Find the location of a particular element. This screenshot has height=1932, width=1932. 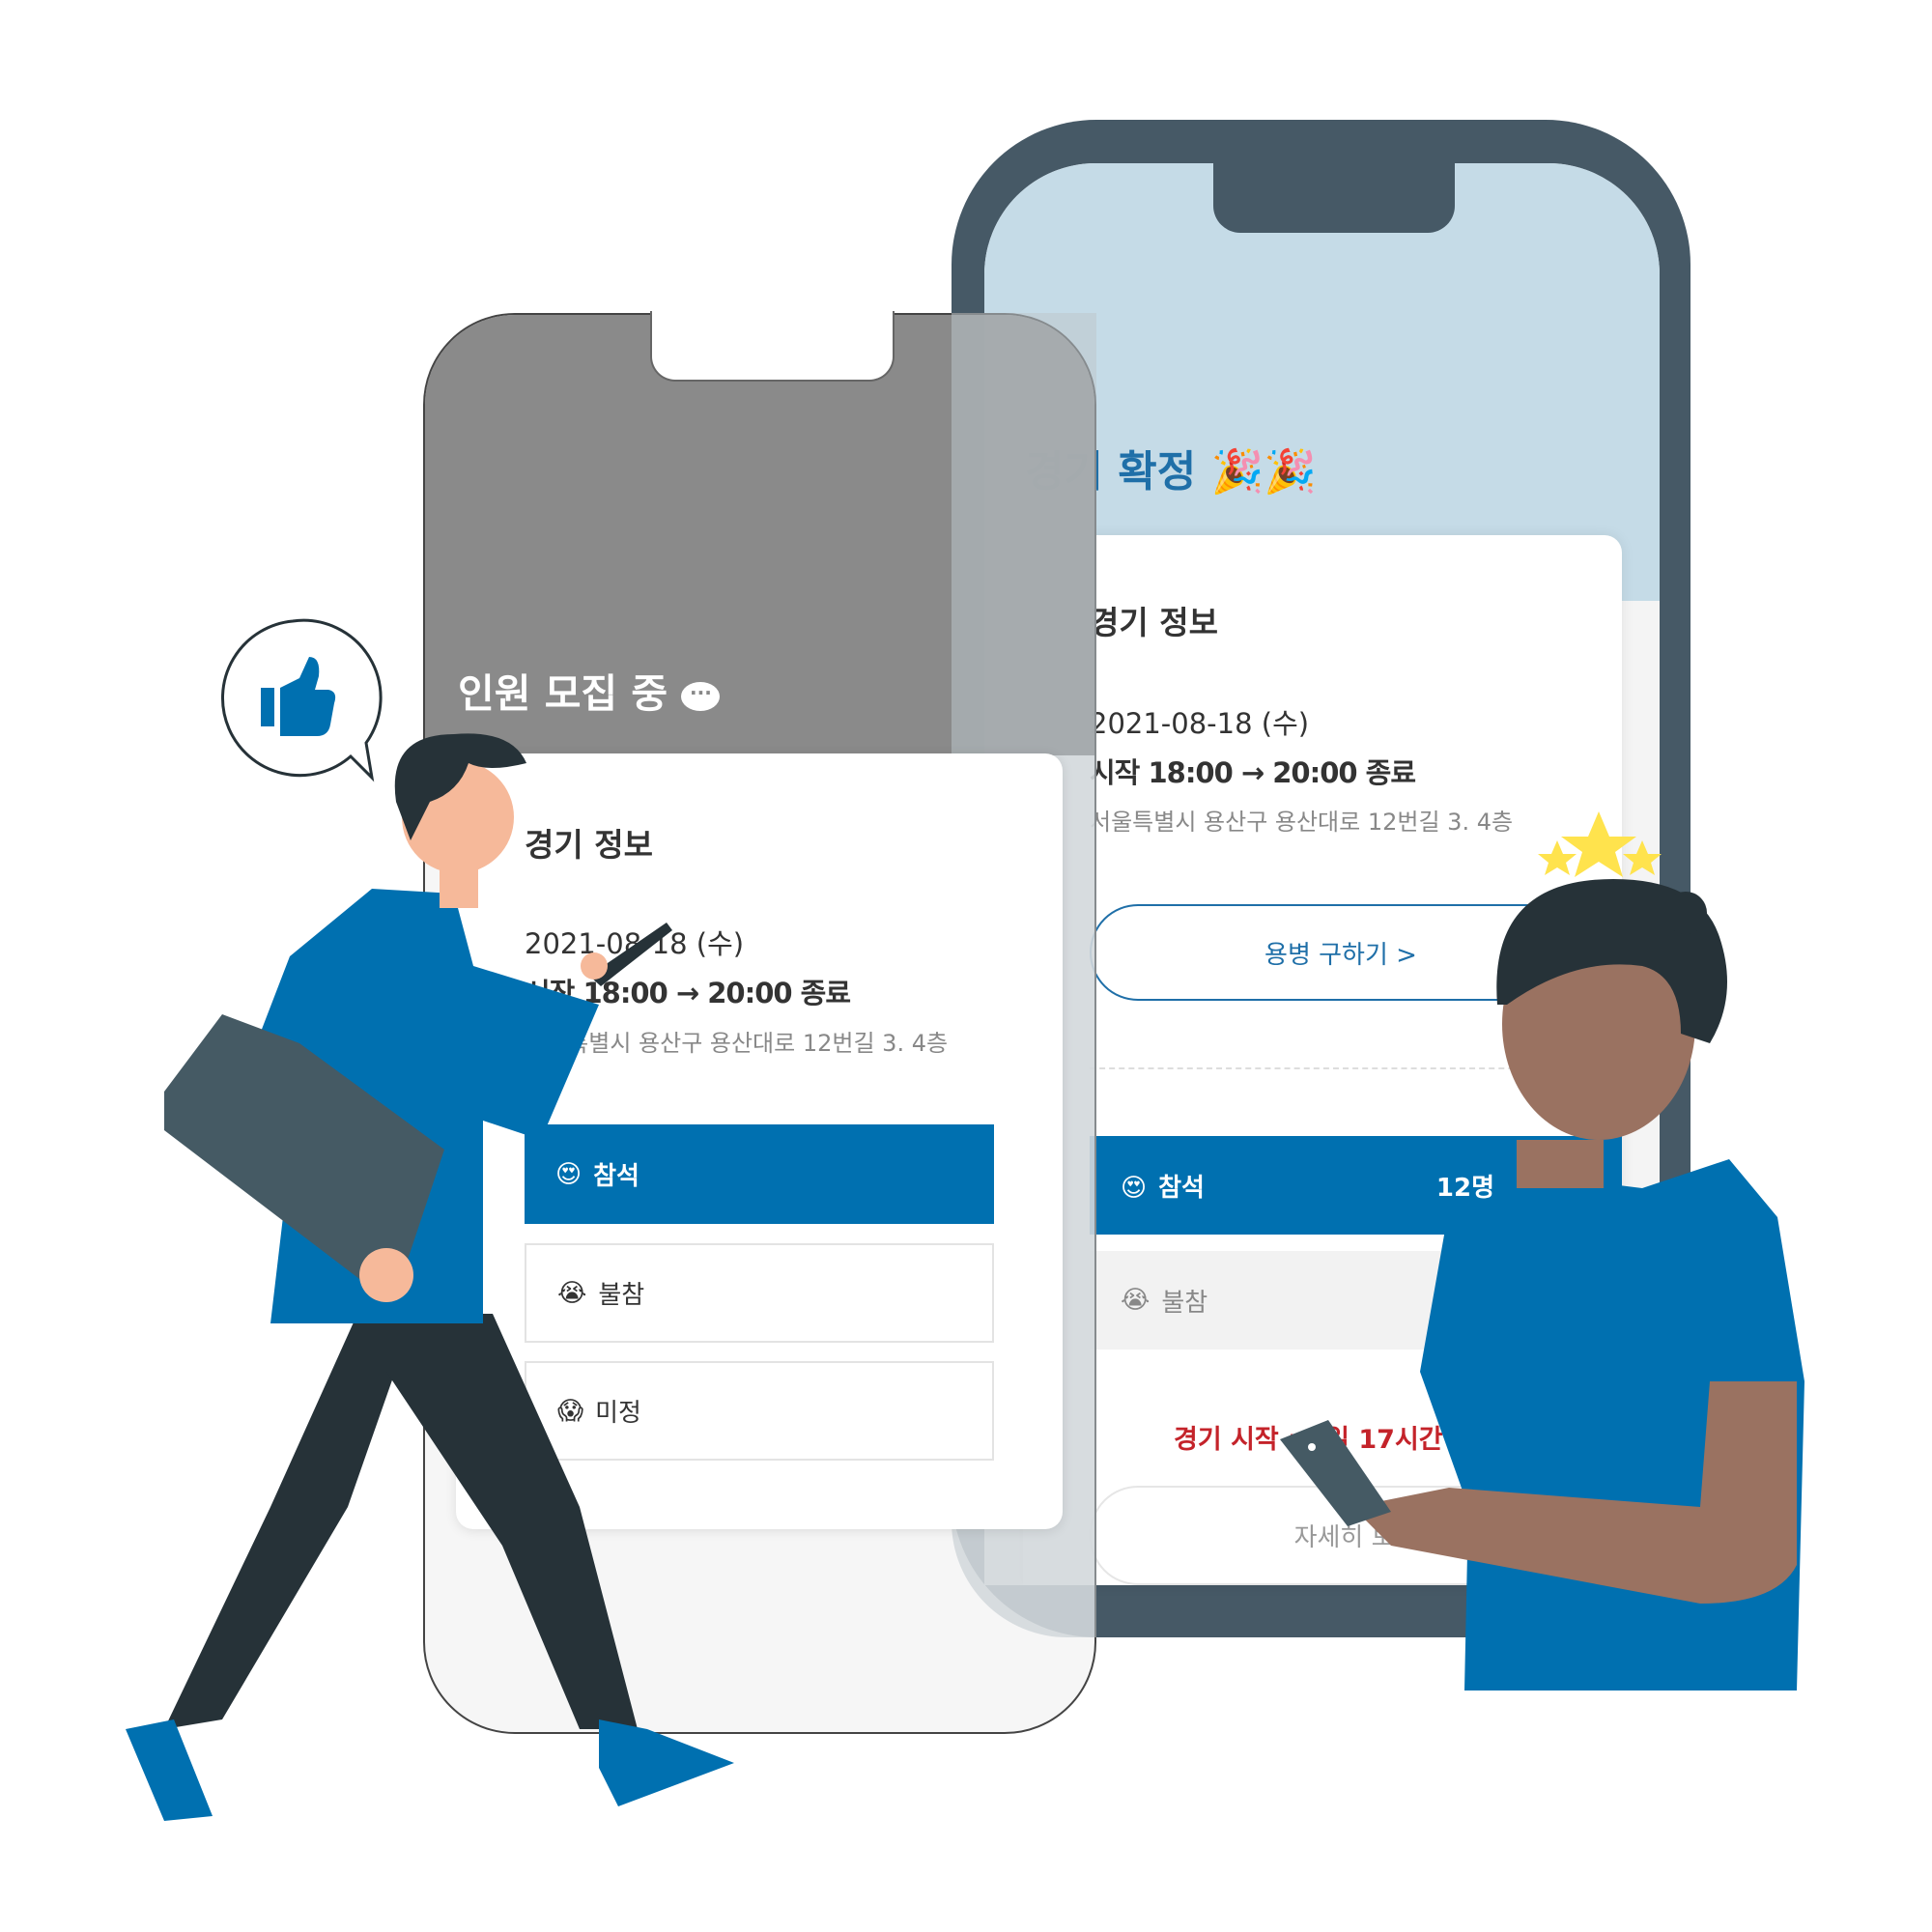

stars-icon is located at coordinates (1600, 844).